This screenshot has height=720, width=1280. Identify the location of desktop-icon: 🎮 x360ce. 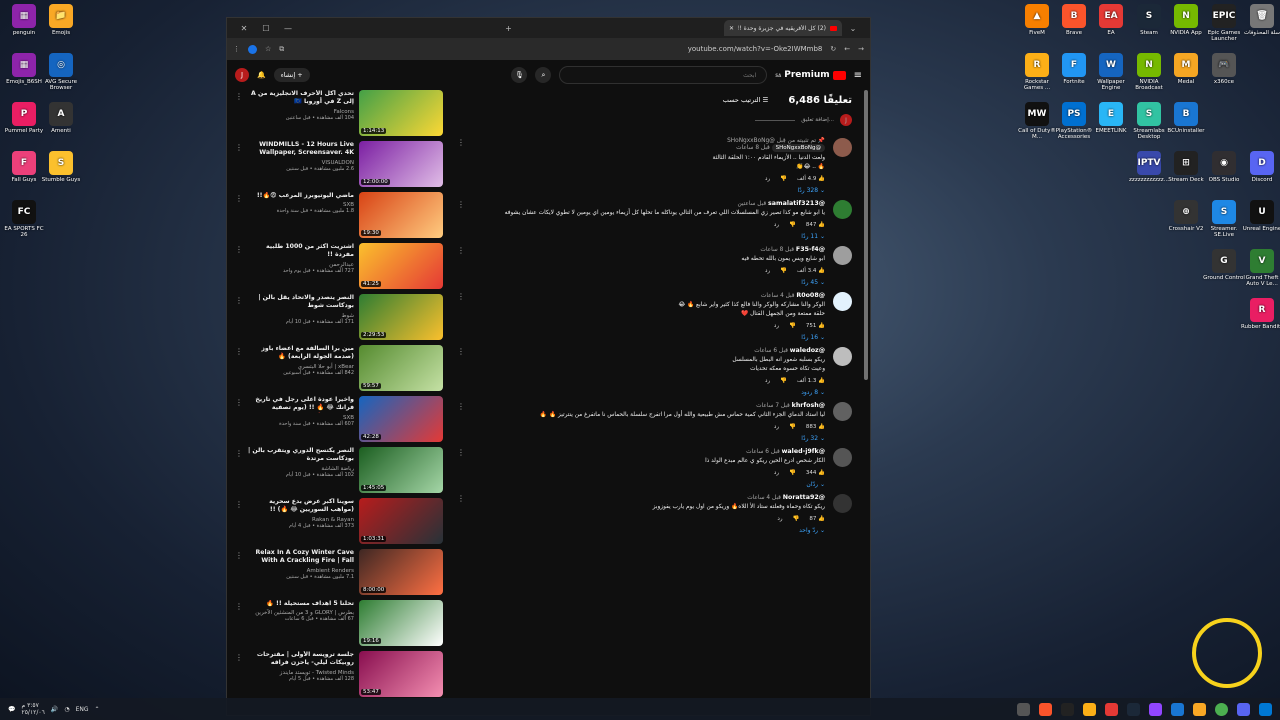
(1224, 69).